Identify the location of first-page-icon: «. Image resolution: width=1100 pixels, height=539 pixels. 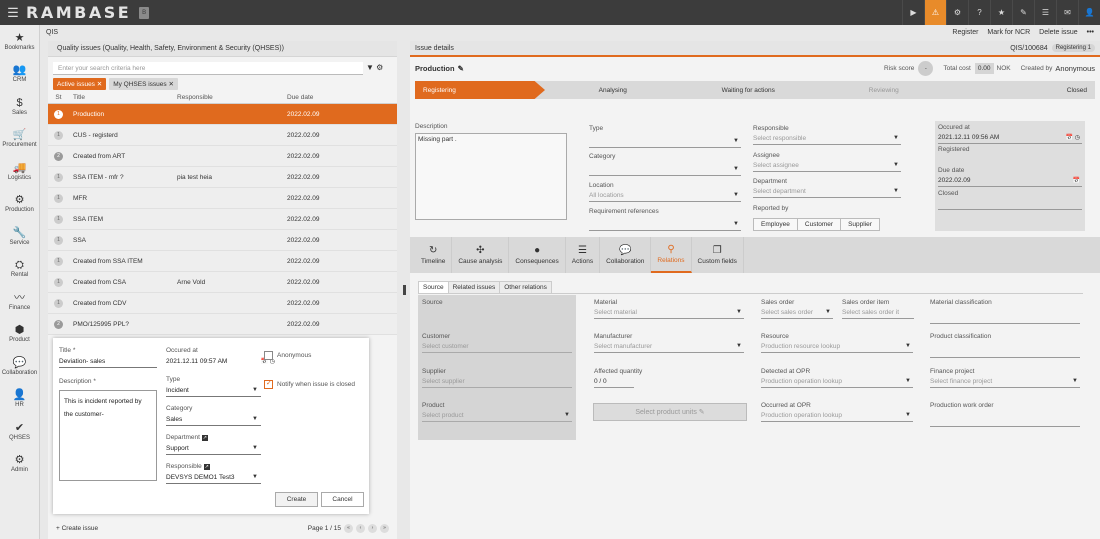
(348, 528).